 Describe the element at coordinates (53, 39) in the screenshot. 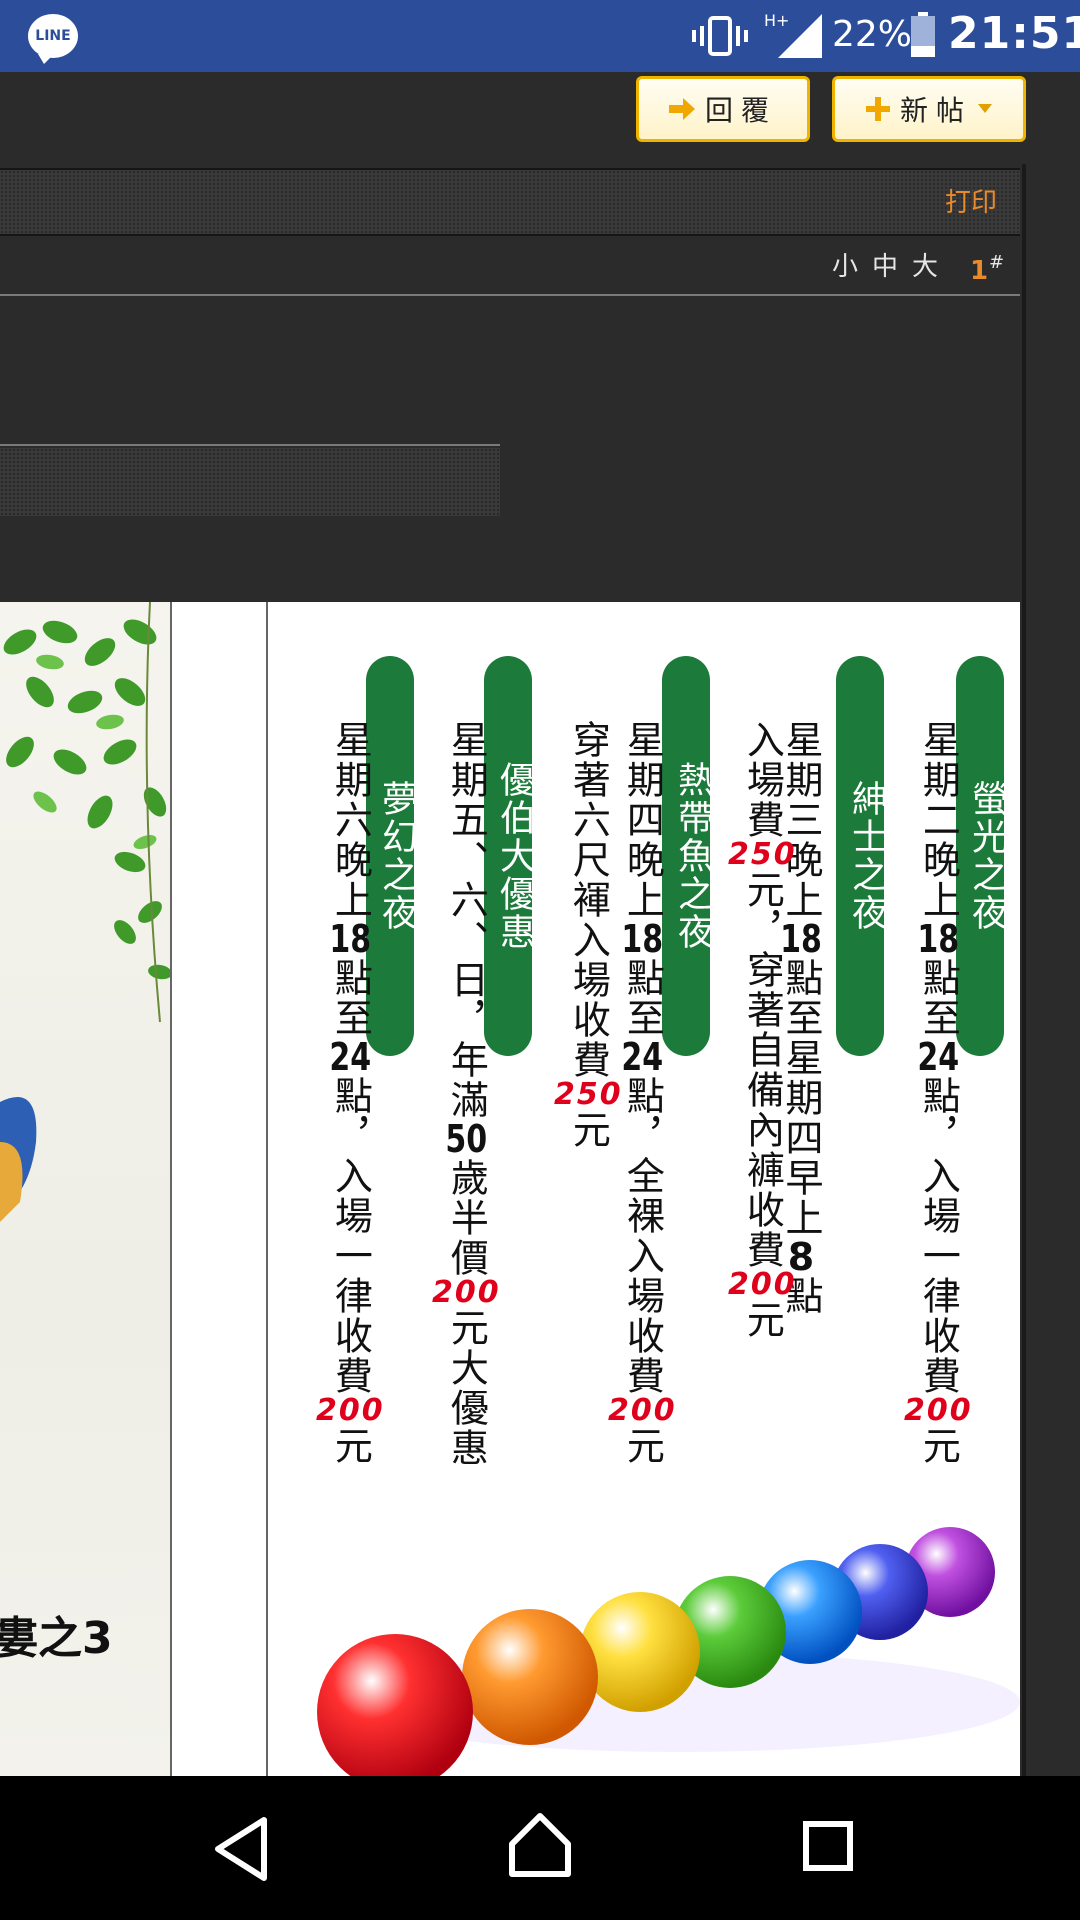

I see `line-app-icon: LINE` at that location.